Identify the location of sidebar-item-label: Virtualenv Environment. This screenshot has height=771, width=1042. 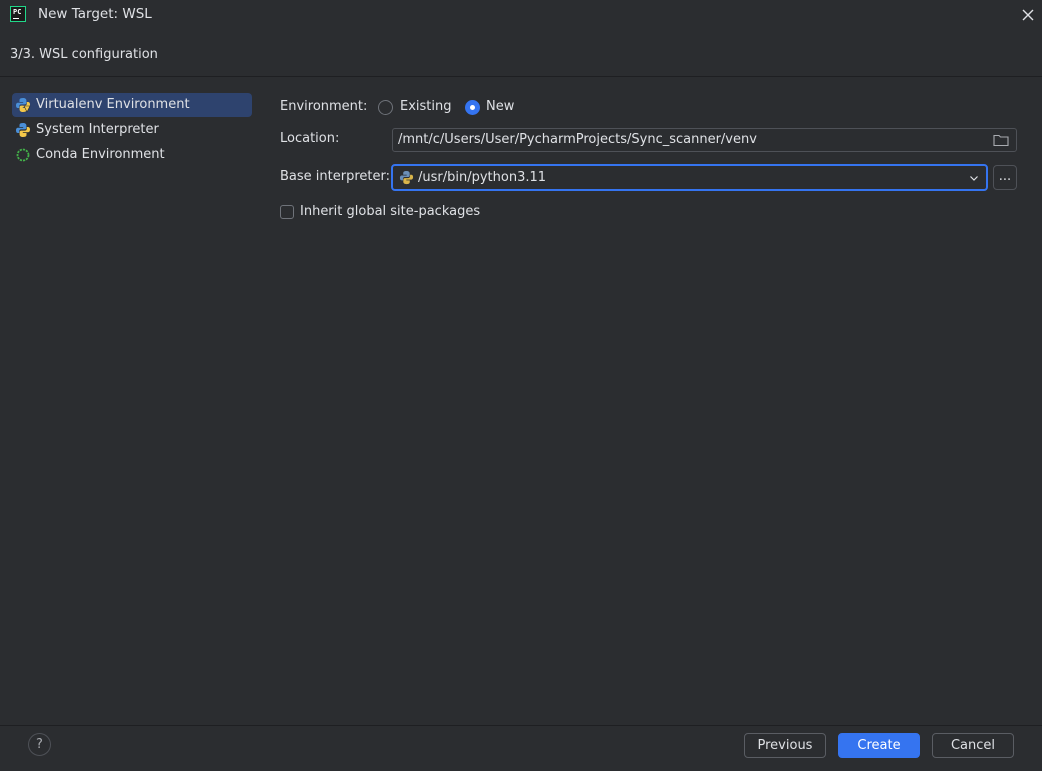
(113, 104).